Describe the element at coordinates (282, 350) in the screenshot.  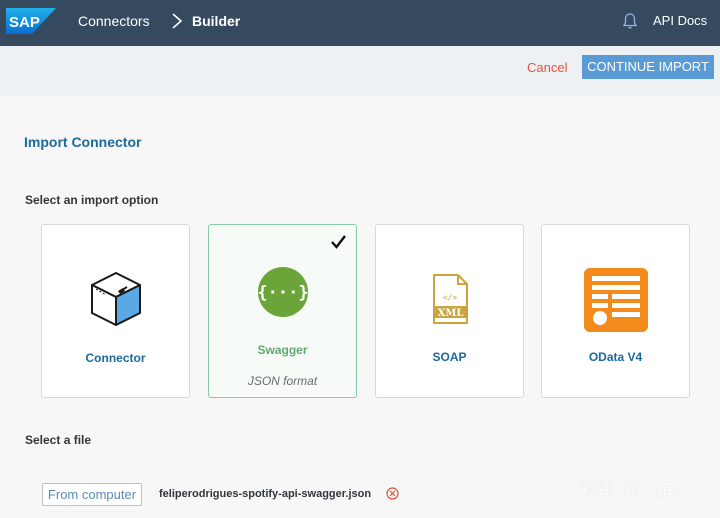
I see `card-label: Swagger` at that location.